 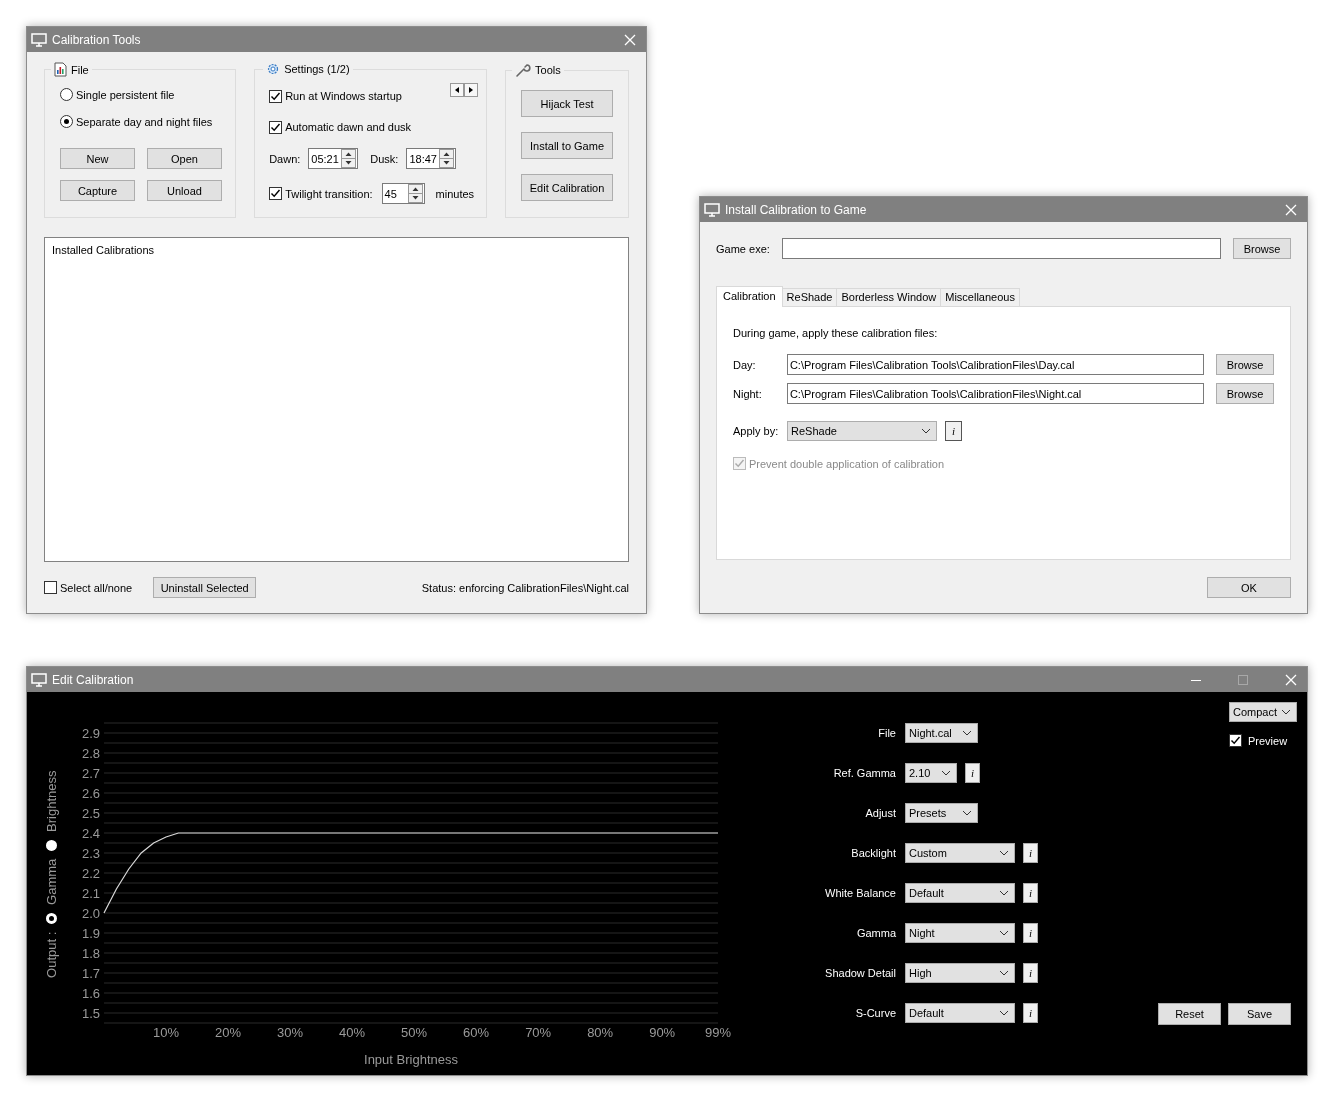 I want to click on setting-dropdown: Presets, so click(x=941, y=813).